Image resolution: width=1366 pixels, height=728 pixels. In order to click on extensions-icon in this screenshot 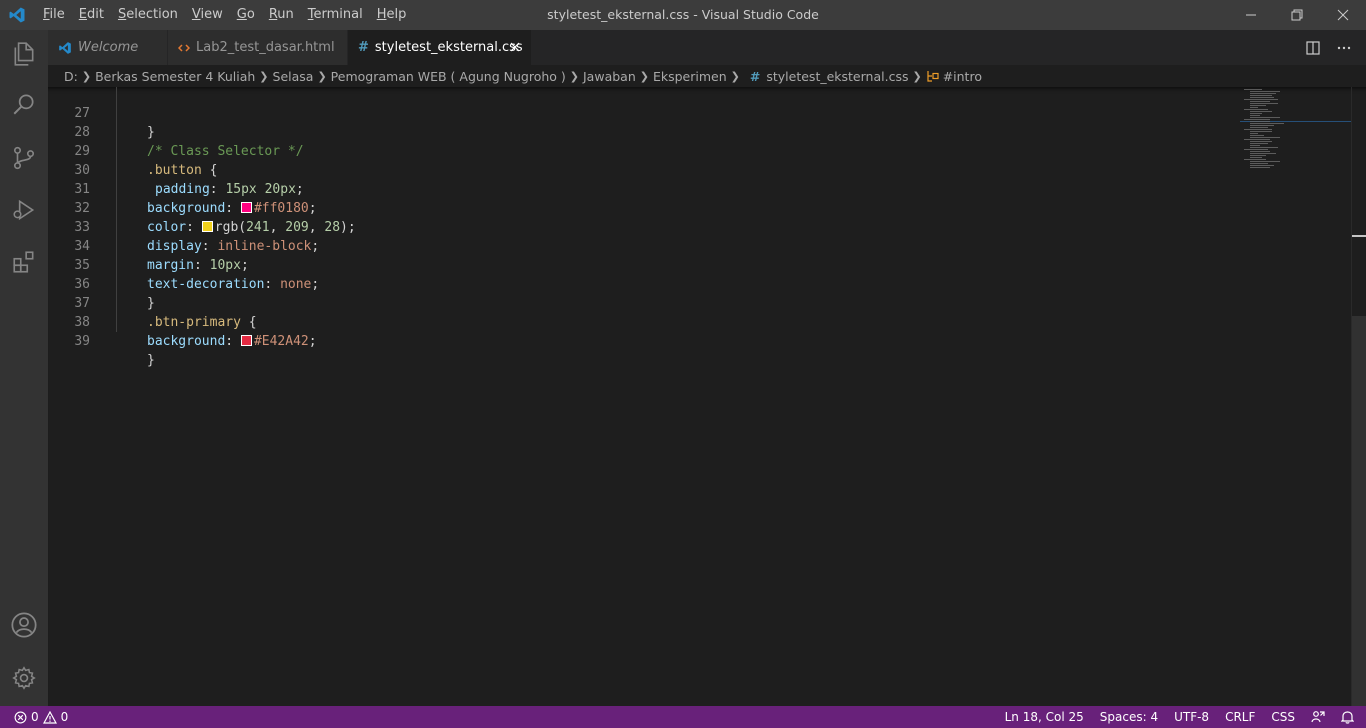, I will do `click(24, 262)`.